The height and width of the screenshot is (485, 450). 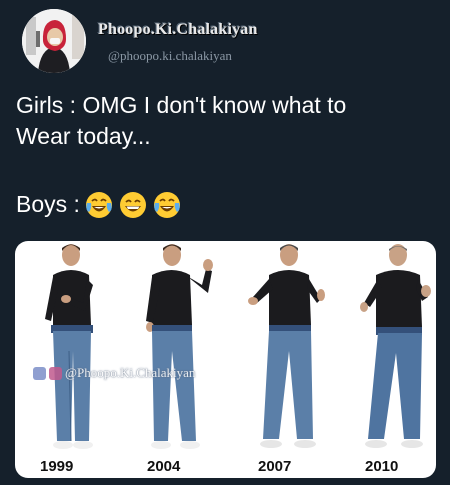 I want to click on image-watermark: @Phoopo.Ki.Chalakiyan, so click(x=114, y=373).